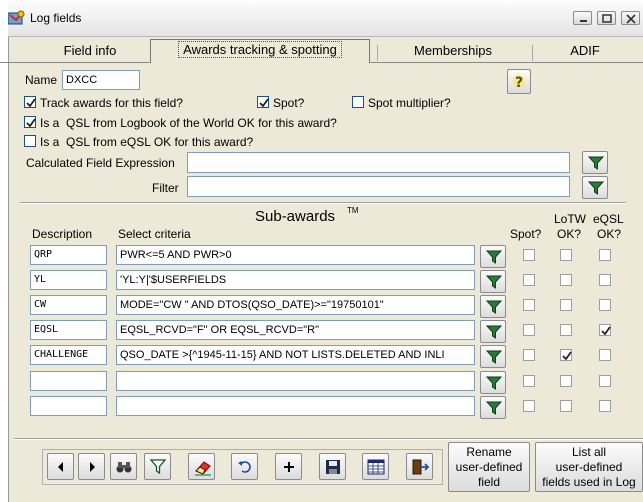  What do you see at coordinates (582, 18) in the screenshot?
I see `minimize-button` at bounding box center [582, 18].